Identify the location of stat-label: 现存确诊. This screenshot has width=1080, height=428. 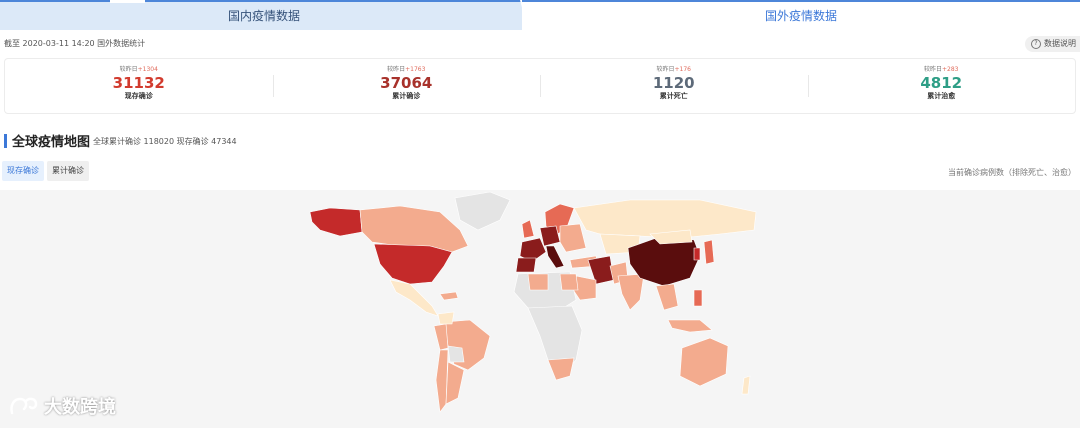
(138, 96).